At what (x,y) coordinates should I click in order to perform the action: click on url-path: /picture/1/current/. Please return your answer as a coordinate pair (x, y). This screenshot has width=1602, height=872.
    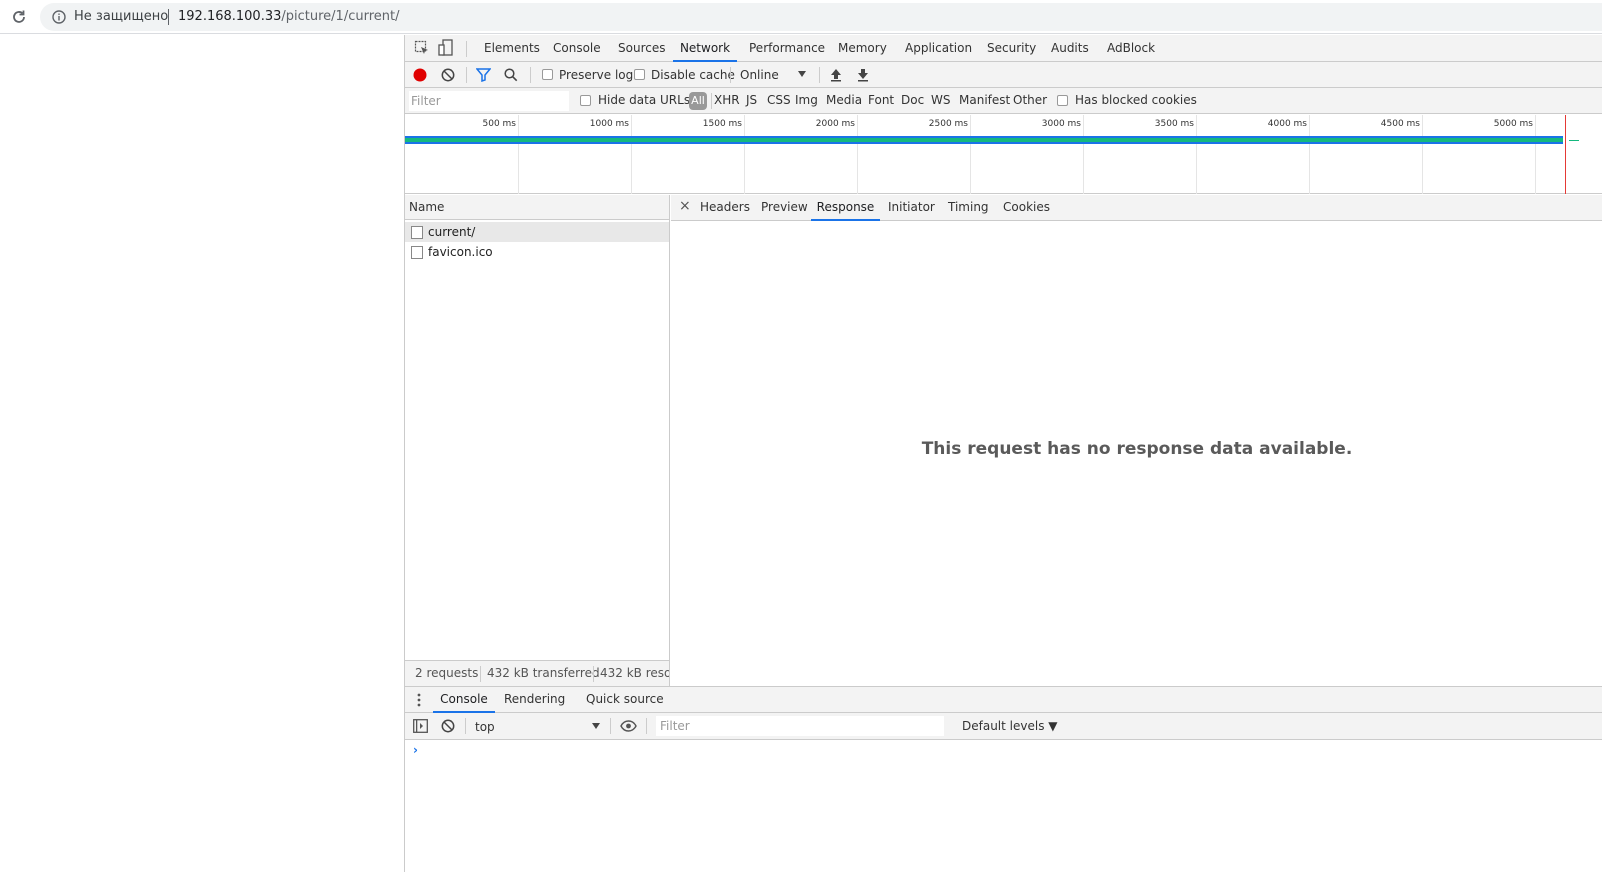
    Looking at the image, I should click on (340, 16).